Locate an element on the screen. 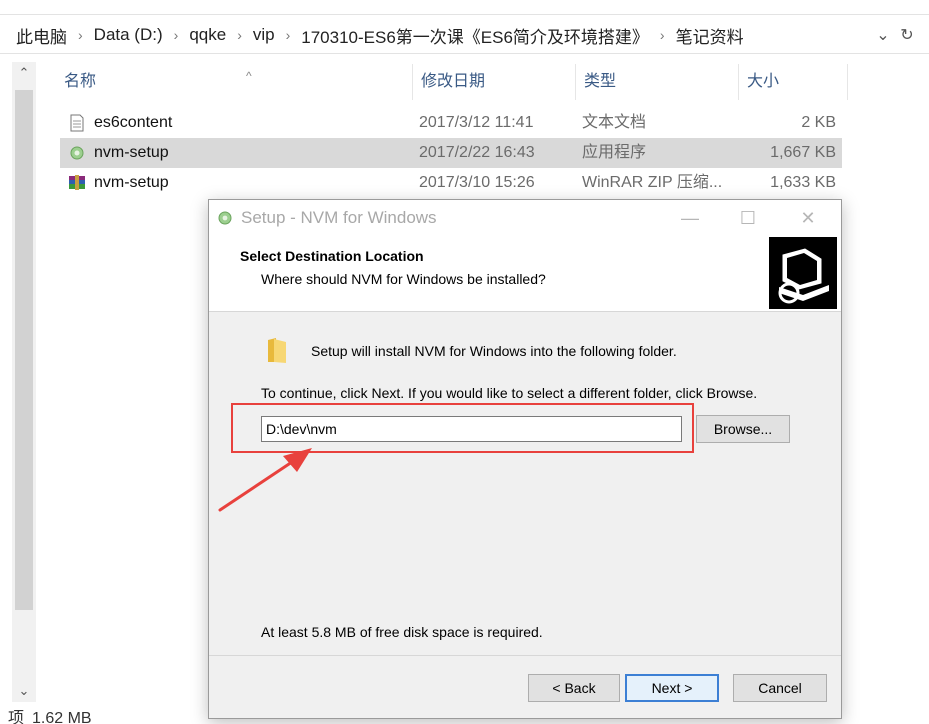  file-date: 2017/3/12 11:41 is located at coordinates (476, 122).